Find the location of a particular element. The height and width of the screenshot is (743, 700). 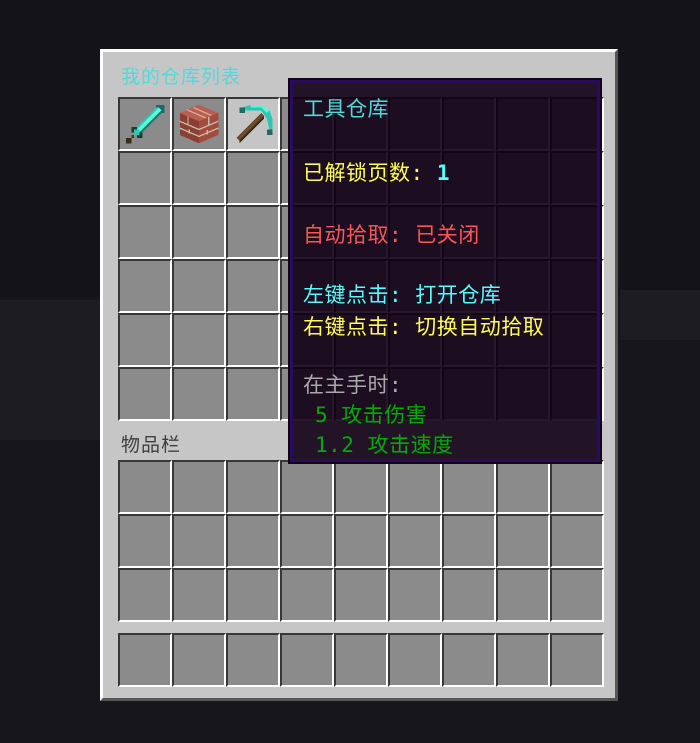

tooltip-attack-speed: 1.2 攻击速度 is located at coordinates (384, 445).